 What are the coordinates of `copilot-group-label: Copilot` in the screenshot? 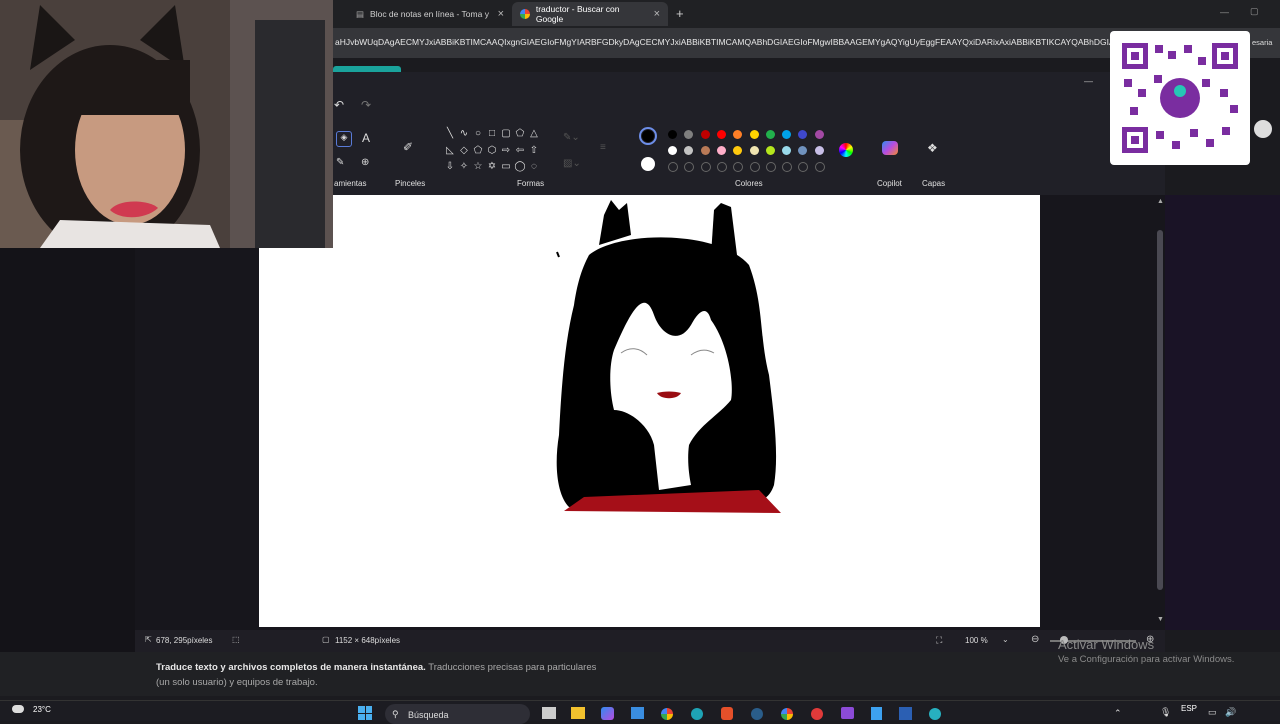 It's located at (889, 183).